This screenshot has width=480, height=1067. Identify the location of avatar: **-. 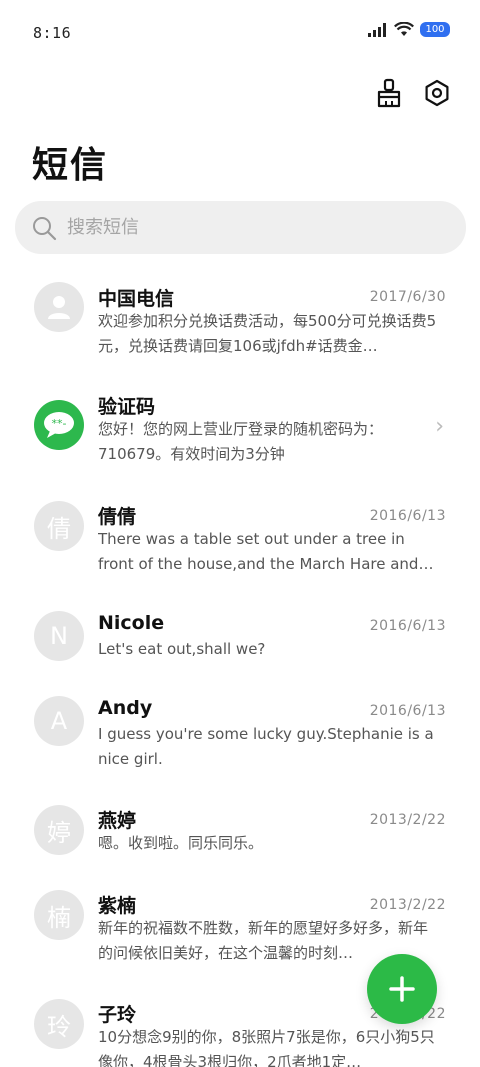
(59, 425).